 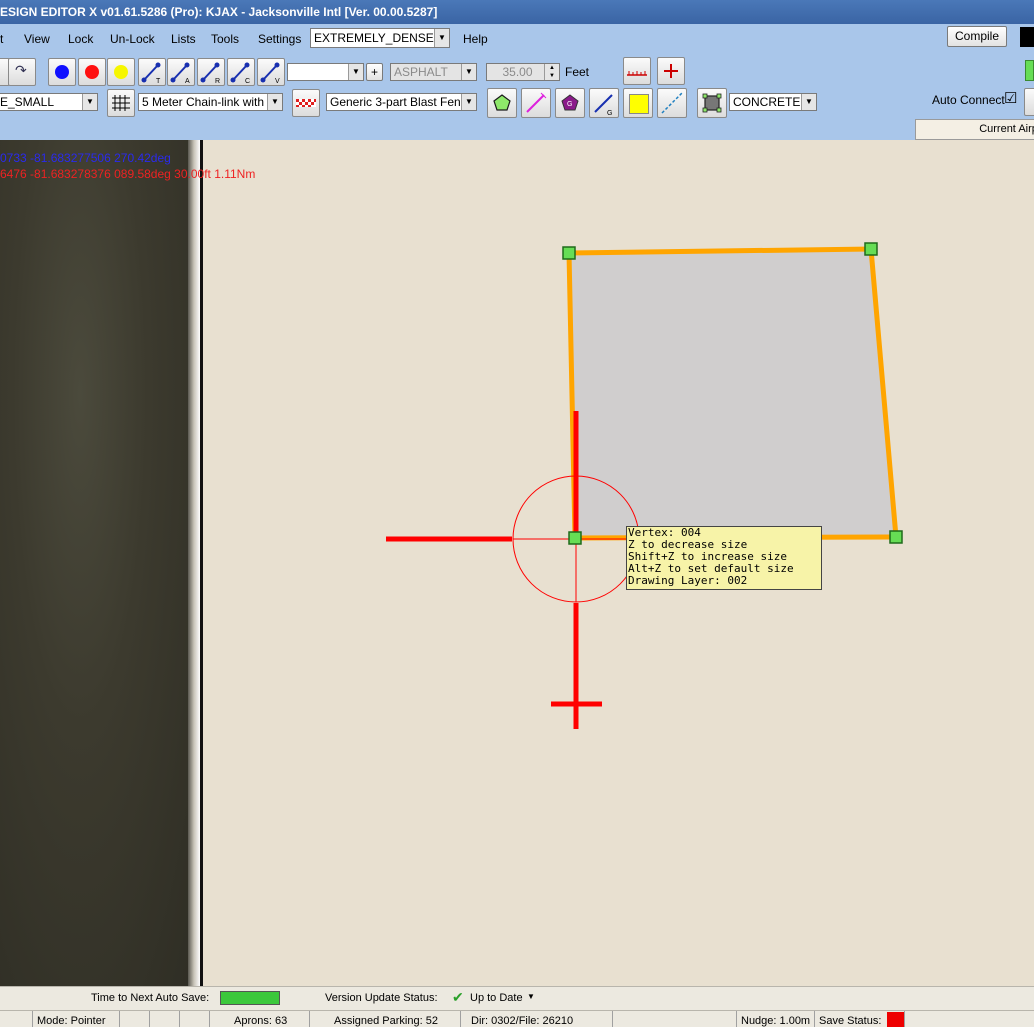 I want to click on version-status-value: Up to Date, so click(x=496, y=998).